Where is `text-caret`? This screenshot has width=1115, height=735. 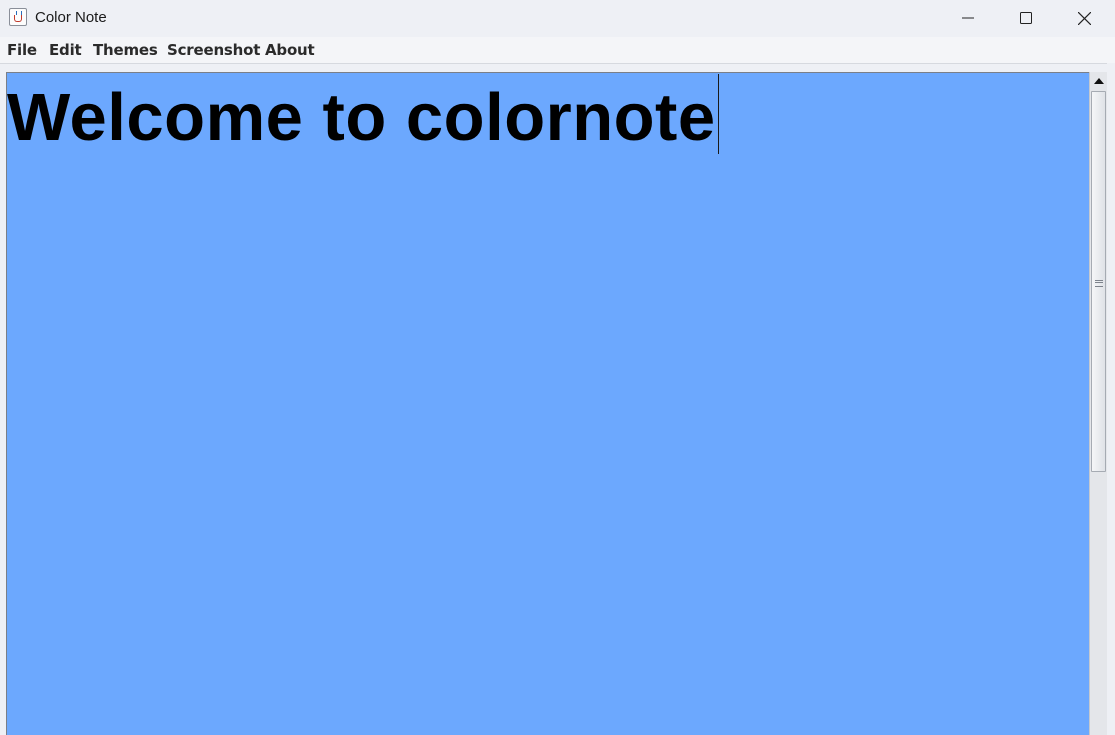
text-caret is located at coordinates (718, 114).